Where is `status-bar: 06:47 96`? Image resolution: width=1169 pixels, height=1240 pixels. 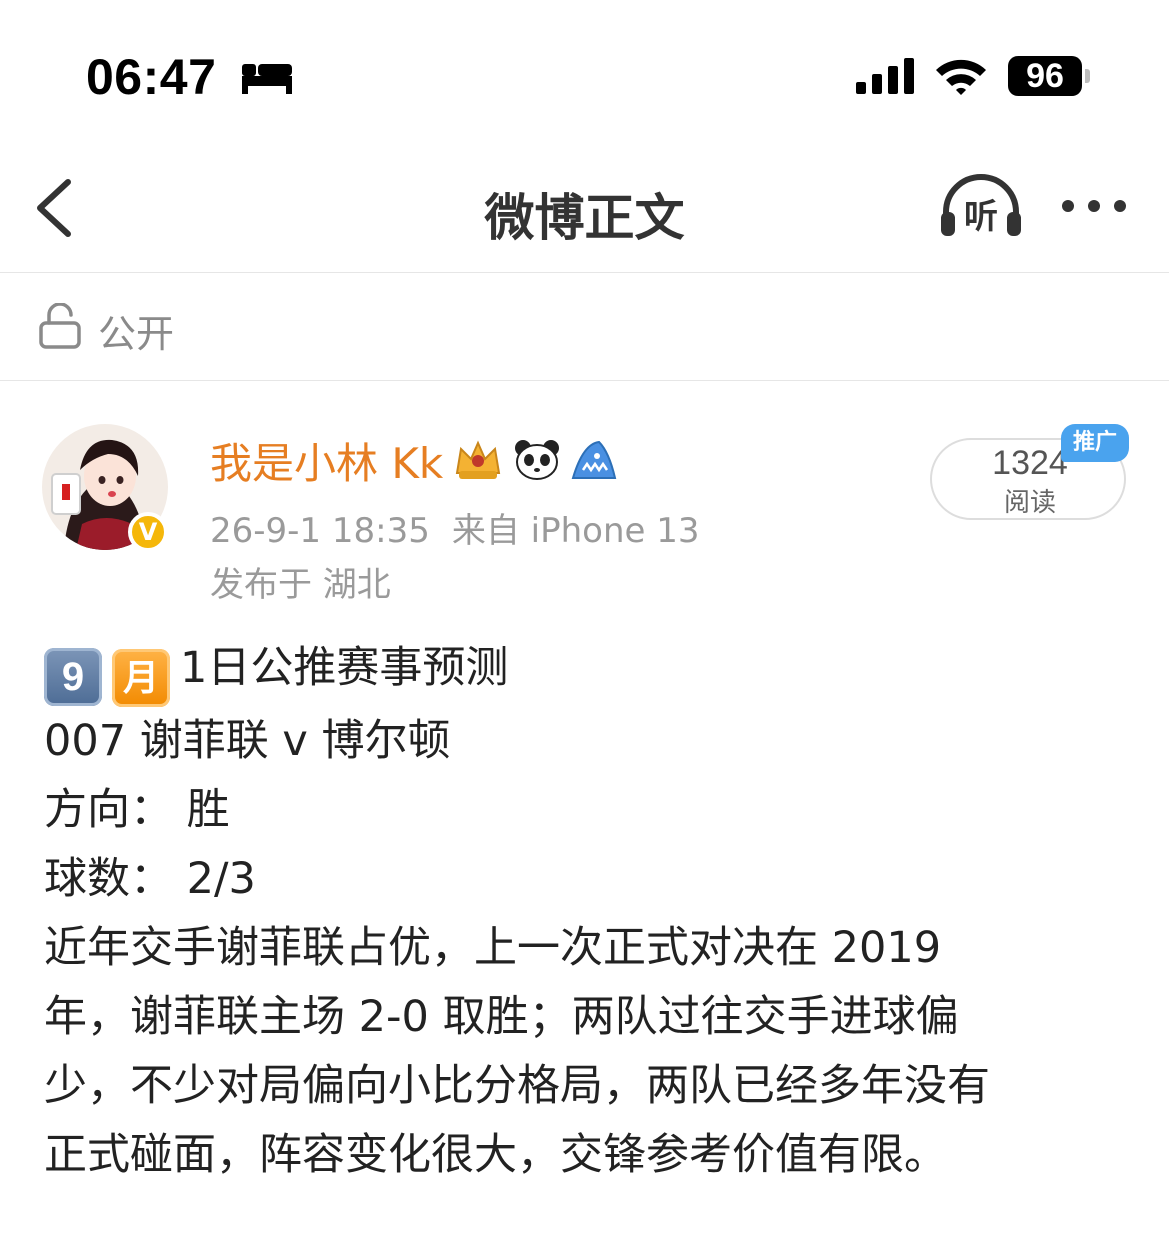
status-bar: 06:47 96 is located at coordinates (584, 75).